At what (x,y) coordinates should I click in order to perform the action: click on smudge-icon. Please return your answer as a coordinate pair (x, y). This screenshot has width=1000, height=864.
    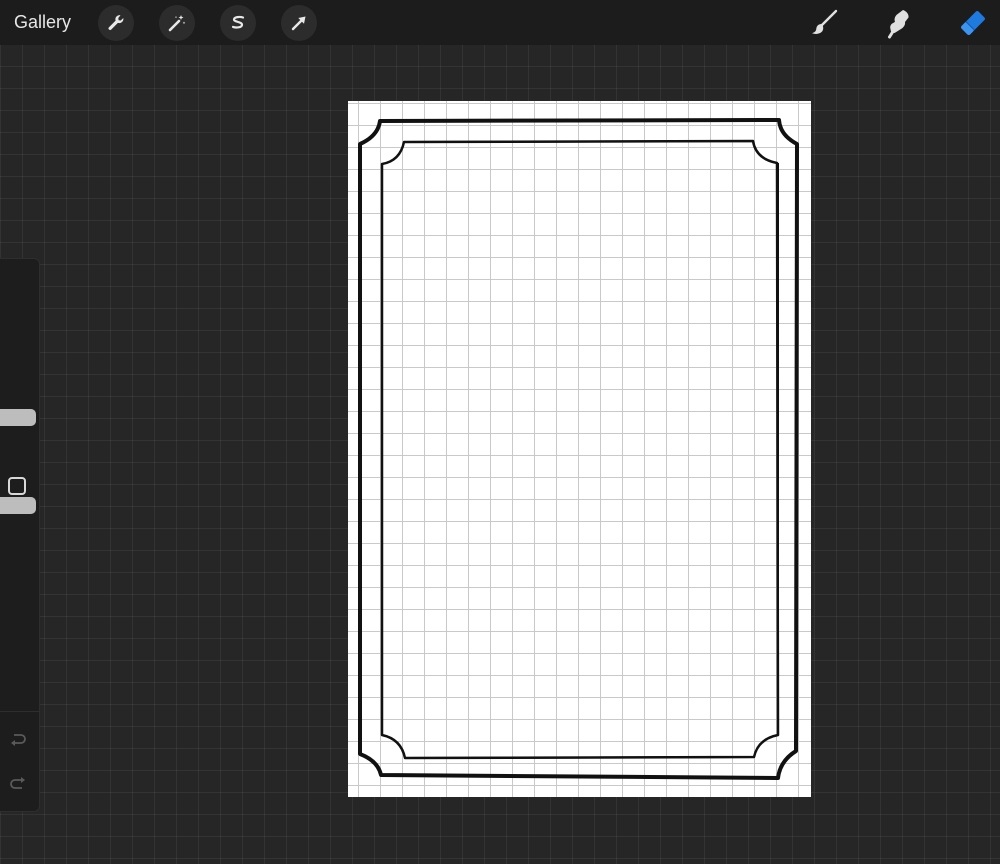
    Looking at the image, I should click on (898, 24).